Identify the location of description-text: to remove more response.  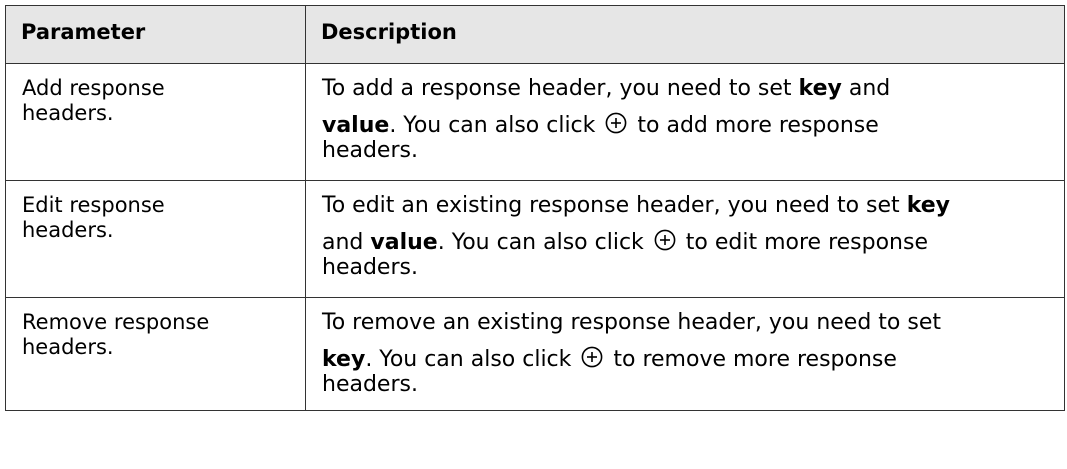
(751, 359).